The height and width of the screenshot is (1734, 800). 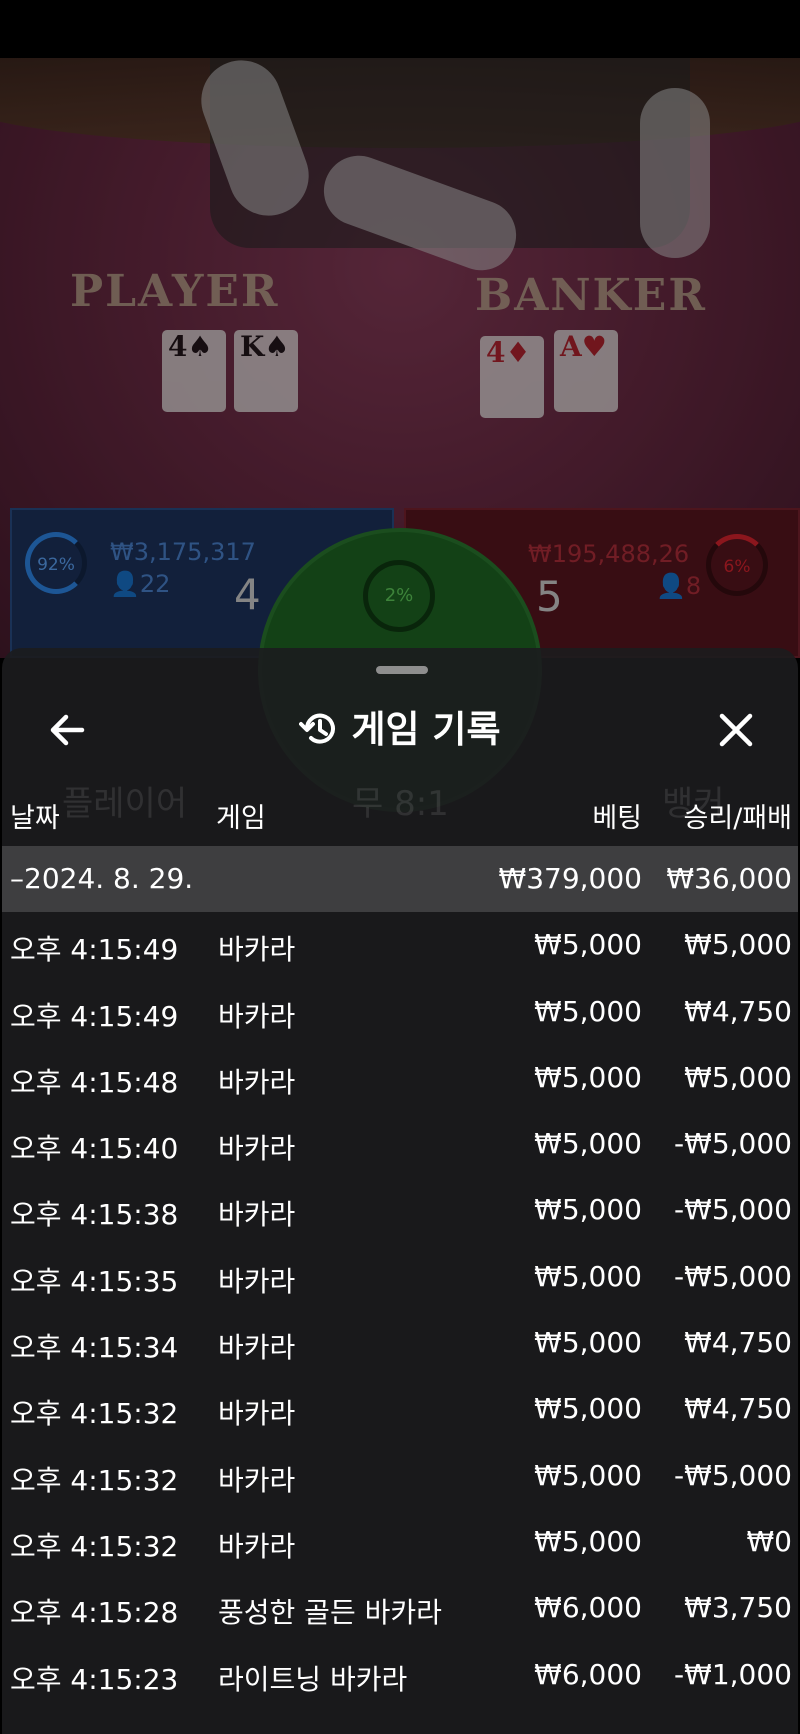 I want to click on close-button, so click(x=736, y=730).